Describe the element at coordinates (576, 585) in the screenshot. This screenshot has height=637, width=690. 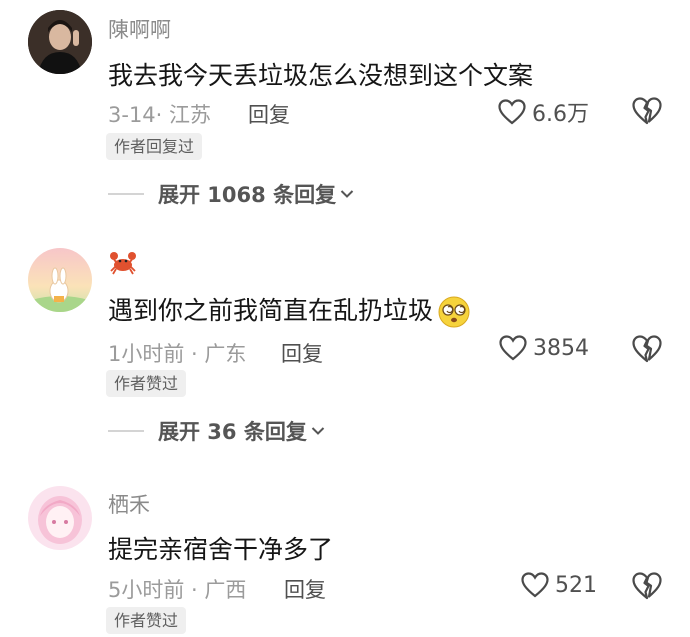
I see `like-count: 521` at that location.